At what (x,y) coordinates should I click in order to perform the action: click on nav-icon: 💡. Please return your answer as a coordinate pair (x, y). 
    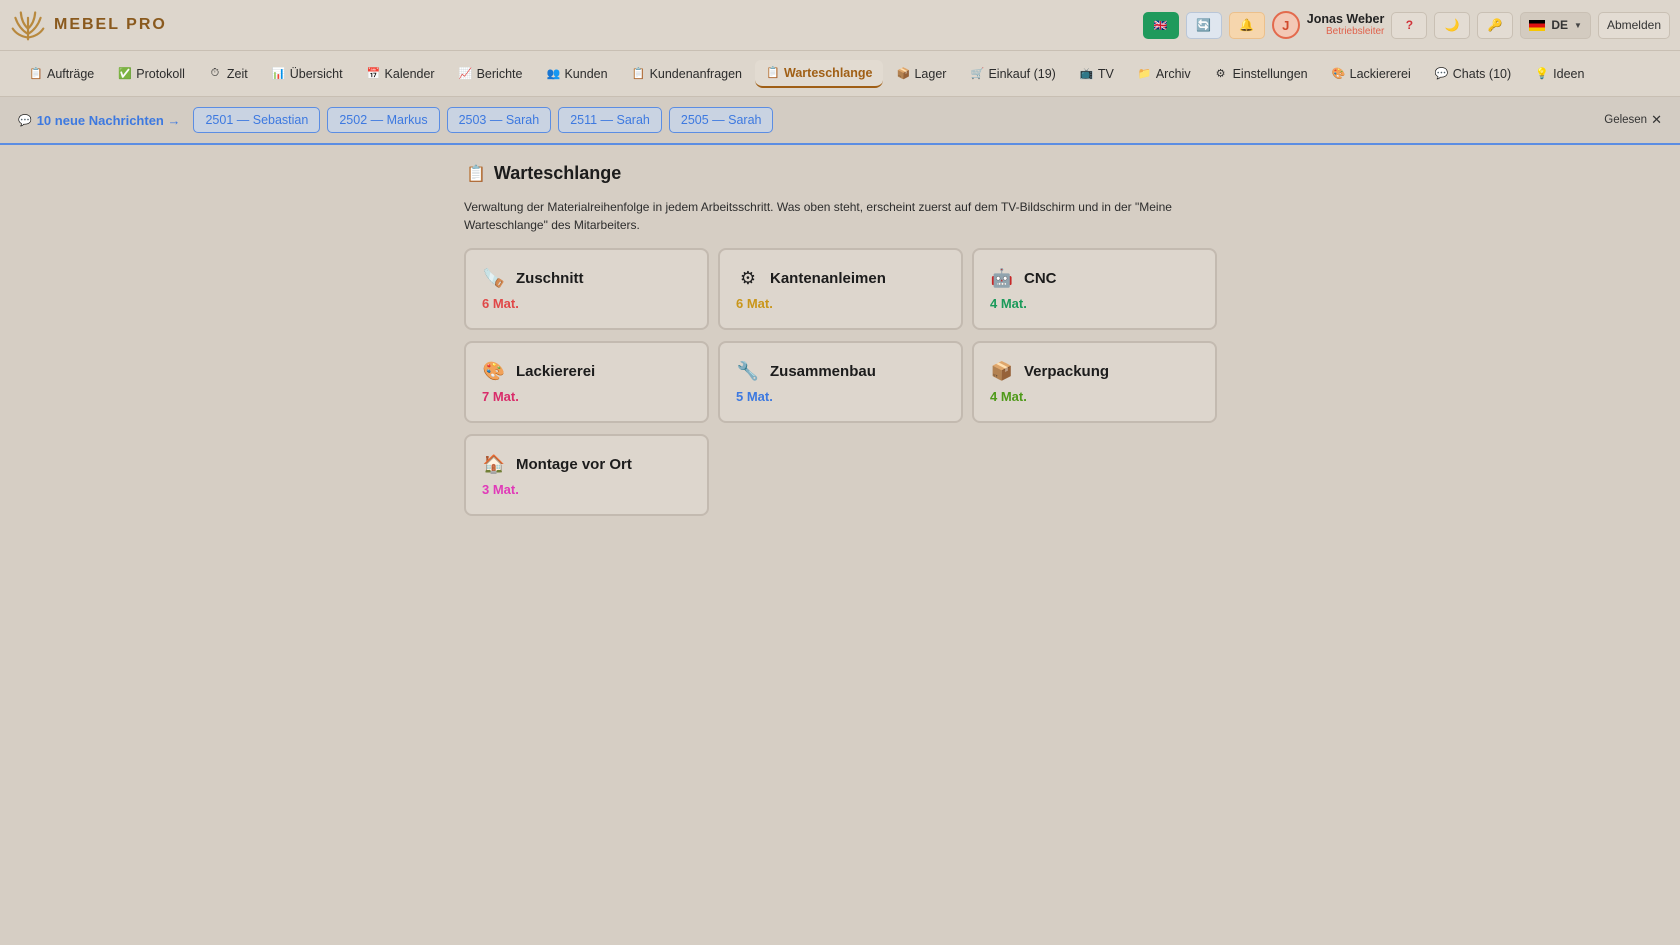
    Looking at the image, I should click on (1542, 74).